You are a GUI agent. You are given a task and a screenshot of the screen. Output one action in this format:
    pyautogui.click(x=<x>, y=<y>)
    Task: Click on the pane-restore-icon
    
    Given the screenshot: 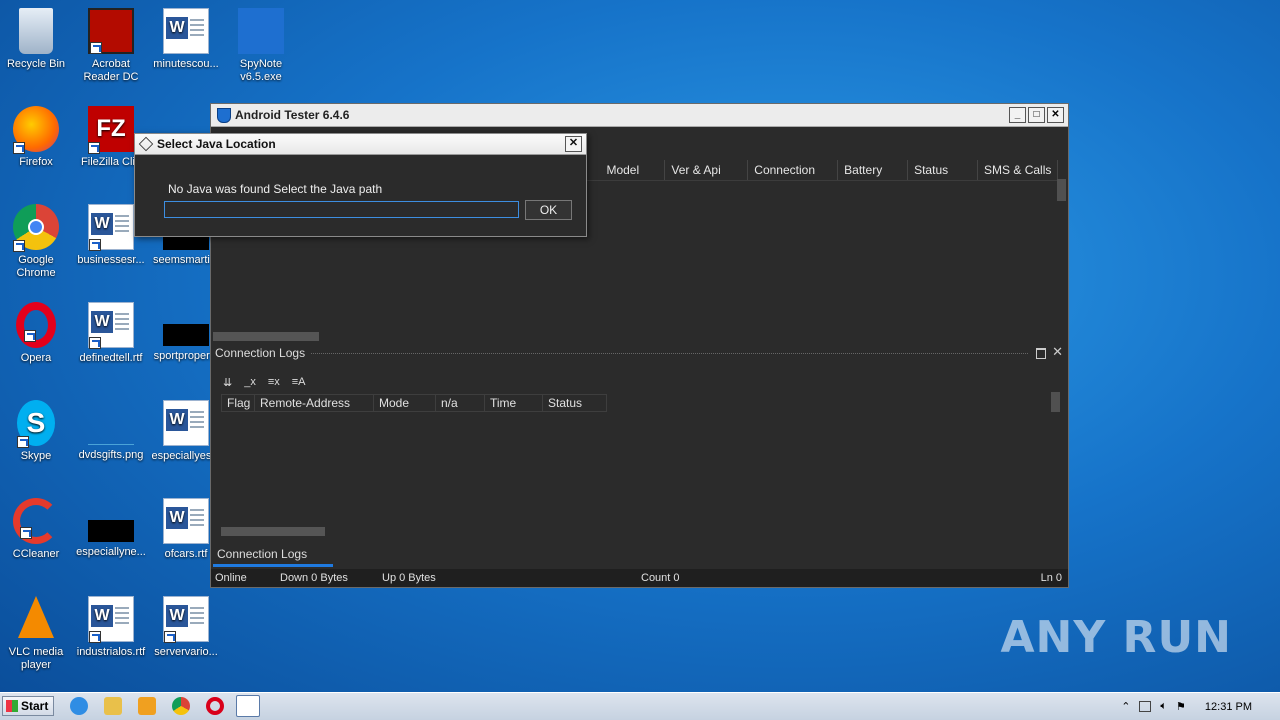 What is the action you would take?
    pyautogui.click(x=1041, y=353)
    